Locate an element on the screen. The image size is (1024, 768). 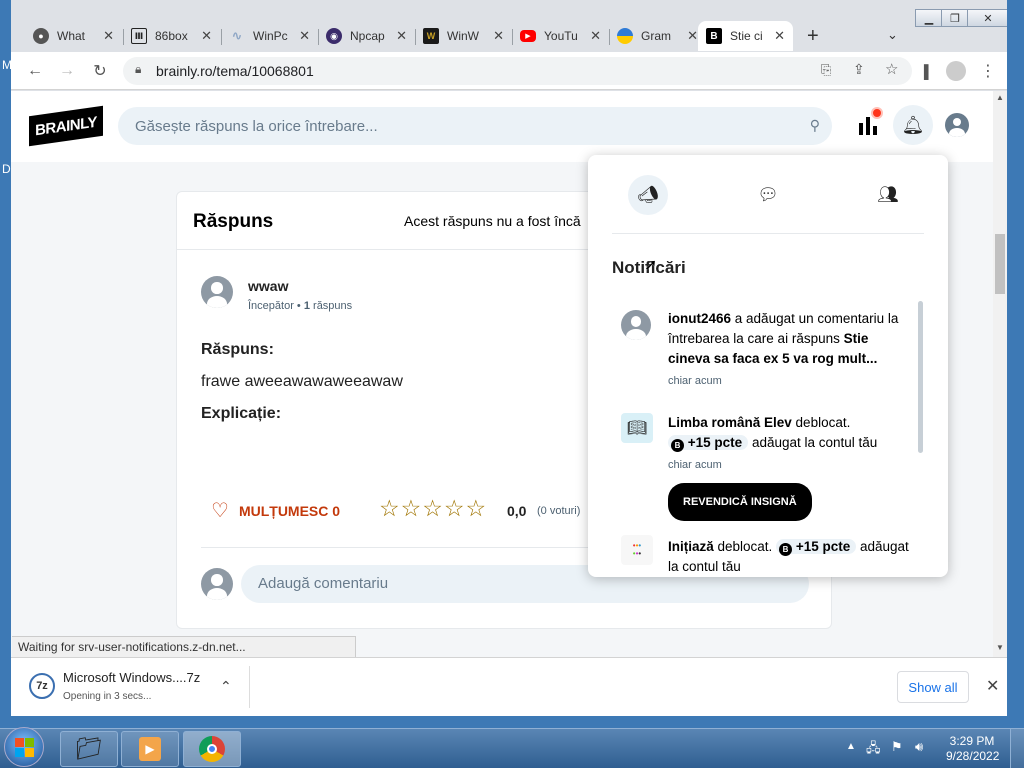
brainly-logo: BRAINLY is located at coordinates (66, 126).